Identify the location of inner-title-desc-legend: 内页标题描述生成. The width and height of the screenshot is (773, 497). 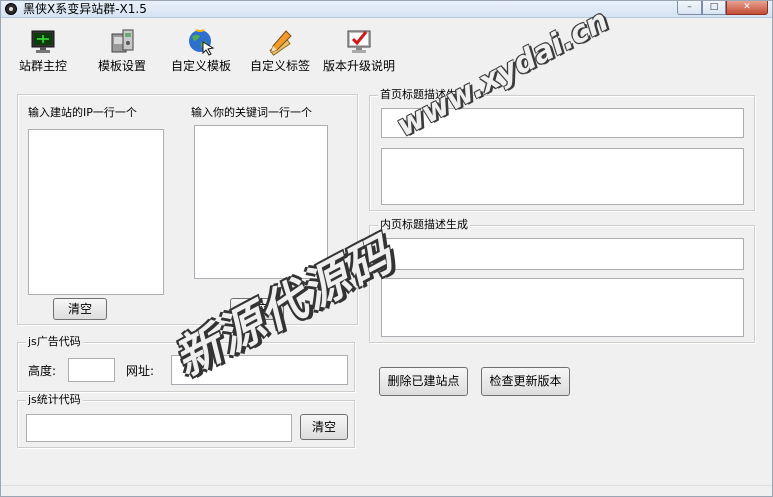
(424, 225).